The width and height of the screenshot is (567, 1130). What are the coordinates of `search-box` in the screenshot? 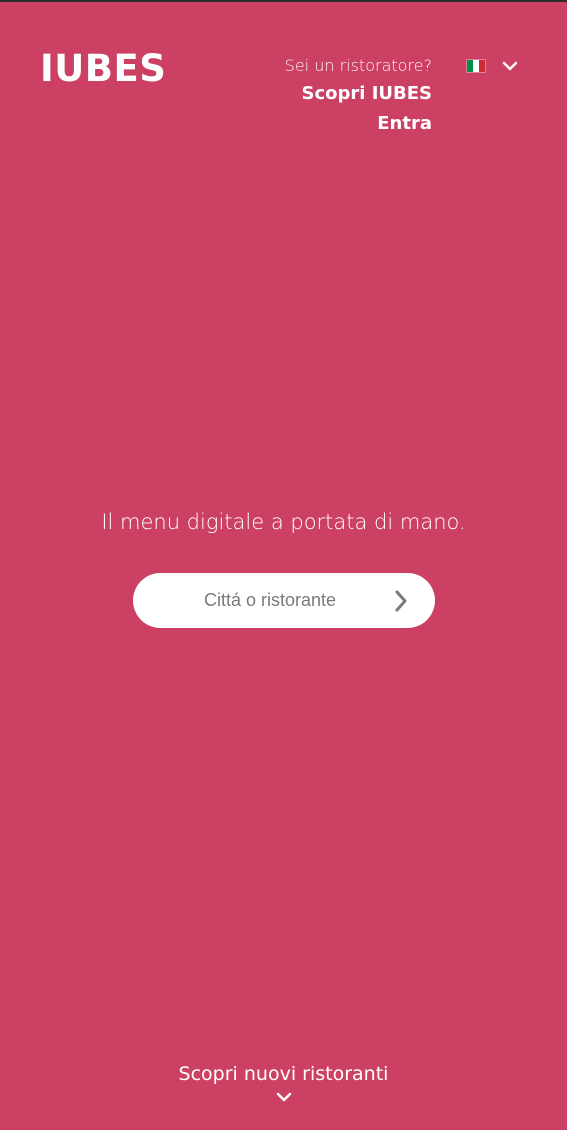 It's located at (284, 600).